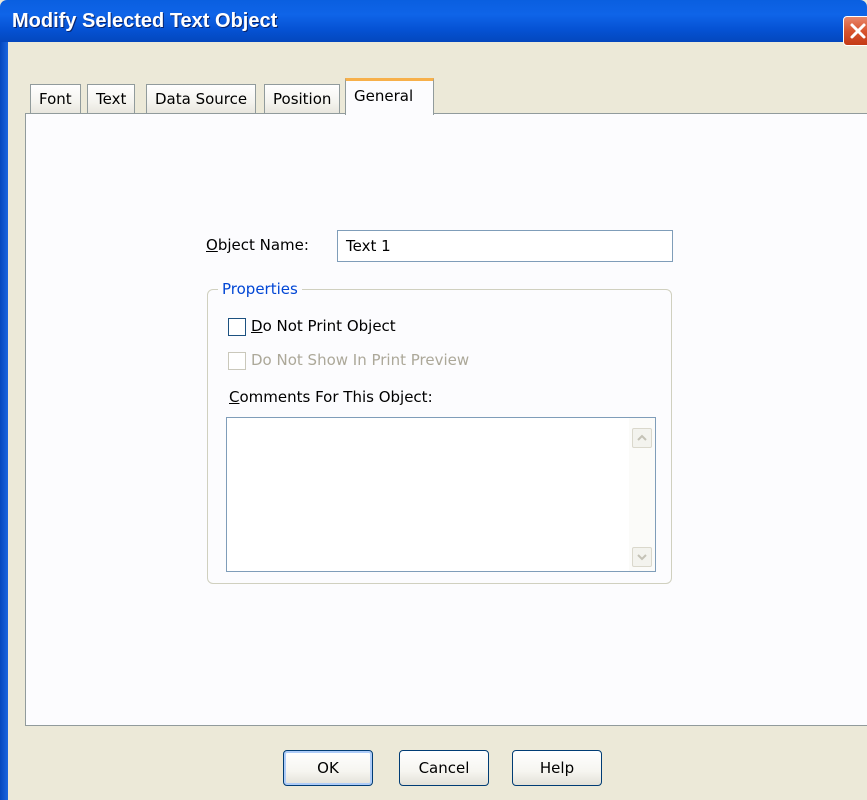 The height and width of the screenshot is (800, 867). I want to click on do-not-show-preview-label: Do Not Show In Print Preview, so click(360, 360).